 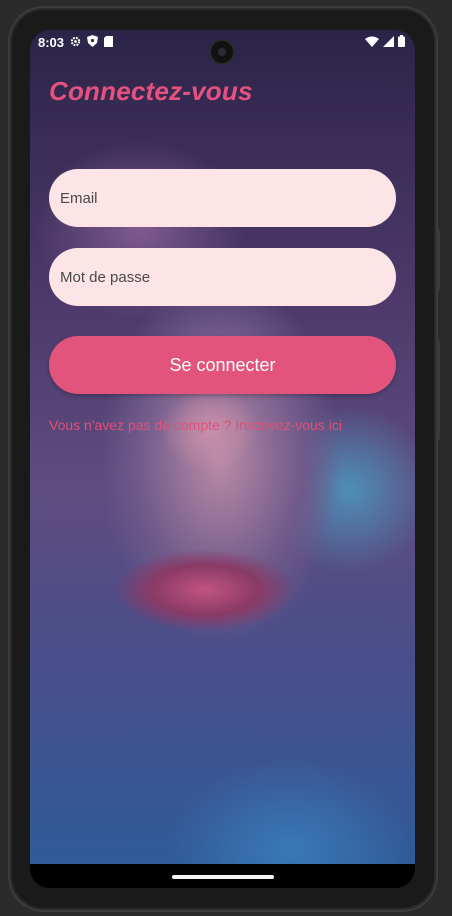 What do you see at coordinates (223, 877) in the screenshot?
I see `home-indicator` at bounding box center [223, 877].